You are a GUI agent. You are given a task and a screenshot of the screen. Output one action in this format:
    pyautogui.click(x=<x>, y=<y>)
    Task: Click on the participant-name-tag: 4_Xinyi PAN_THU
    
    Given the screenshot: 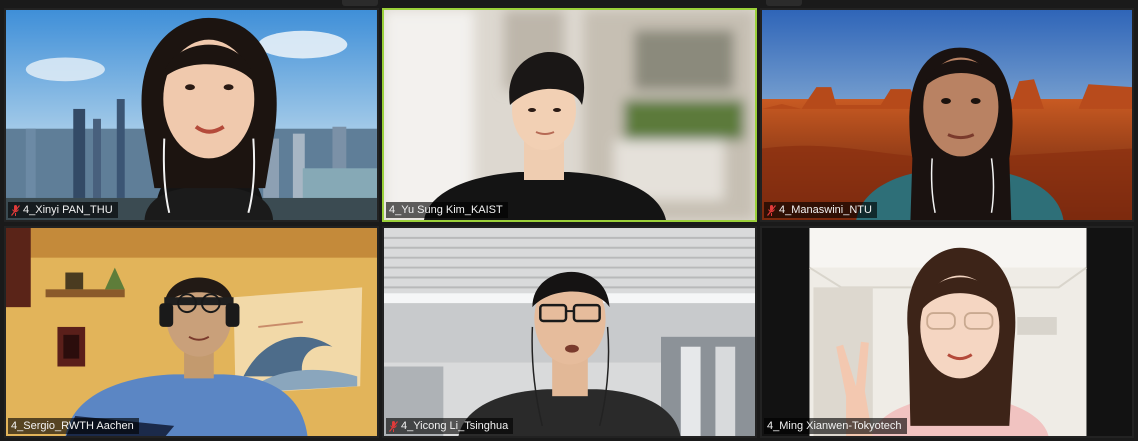 What is the action you would take?
    pyautogui.click(x=63, y=210)
    